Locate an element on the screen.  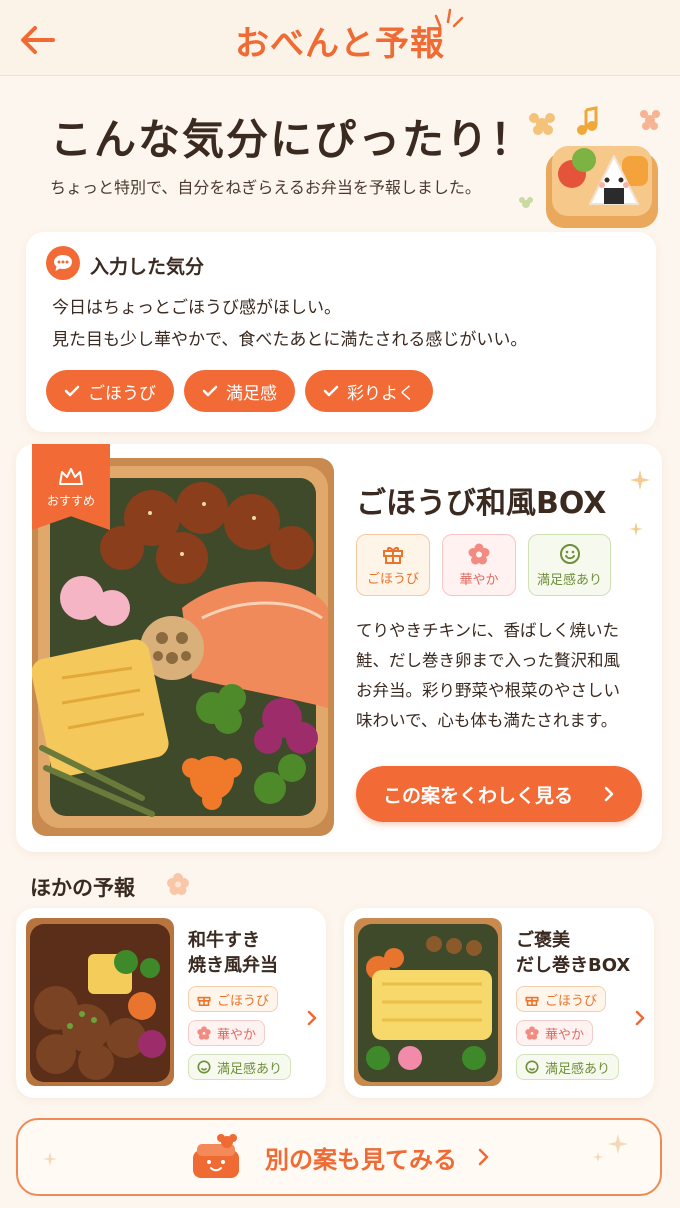
chip-label: ごほうび is located at coordinates (122, 393).